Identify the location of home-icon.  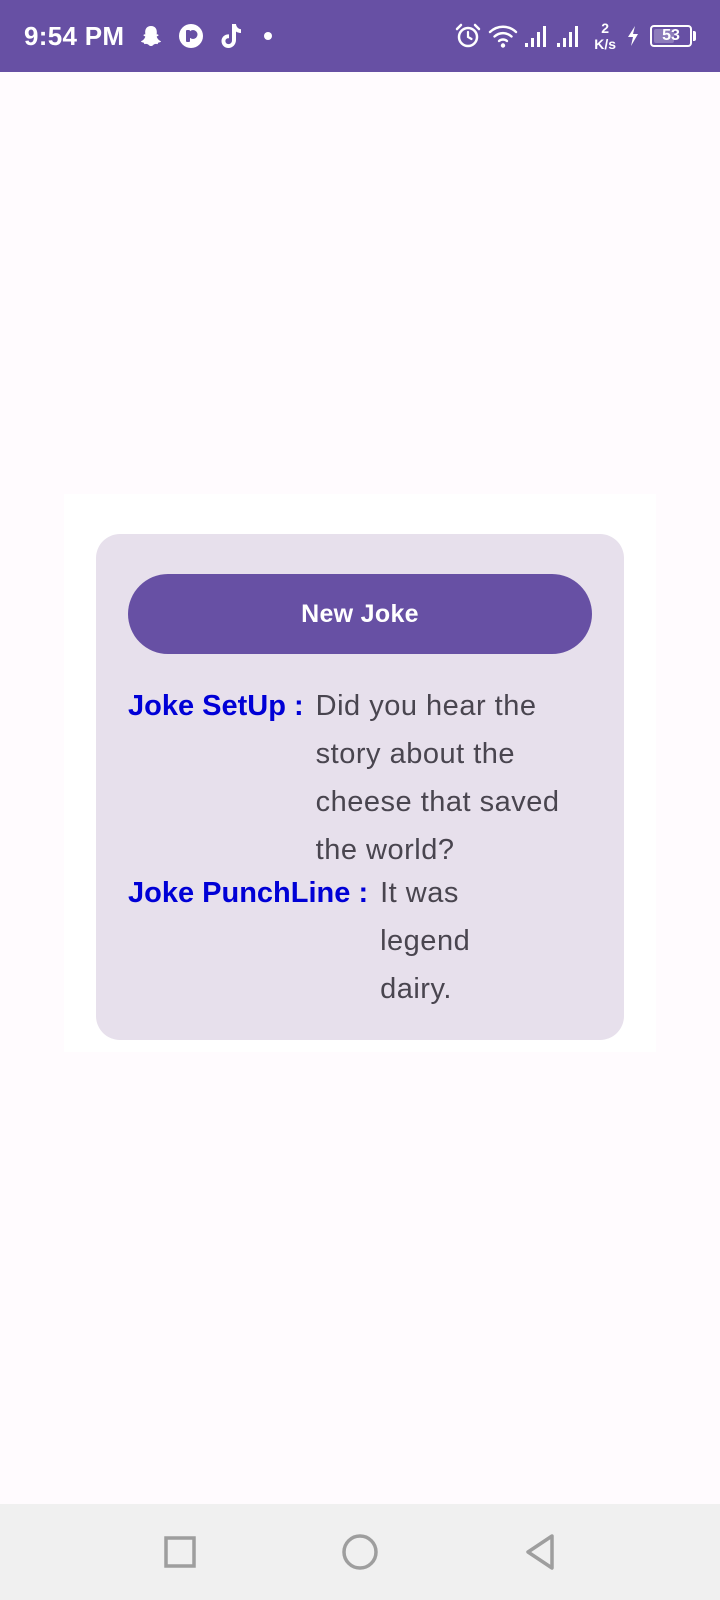
(360, 1552).